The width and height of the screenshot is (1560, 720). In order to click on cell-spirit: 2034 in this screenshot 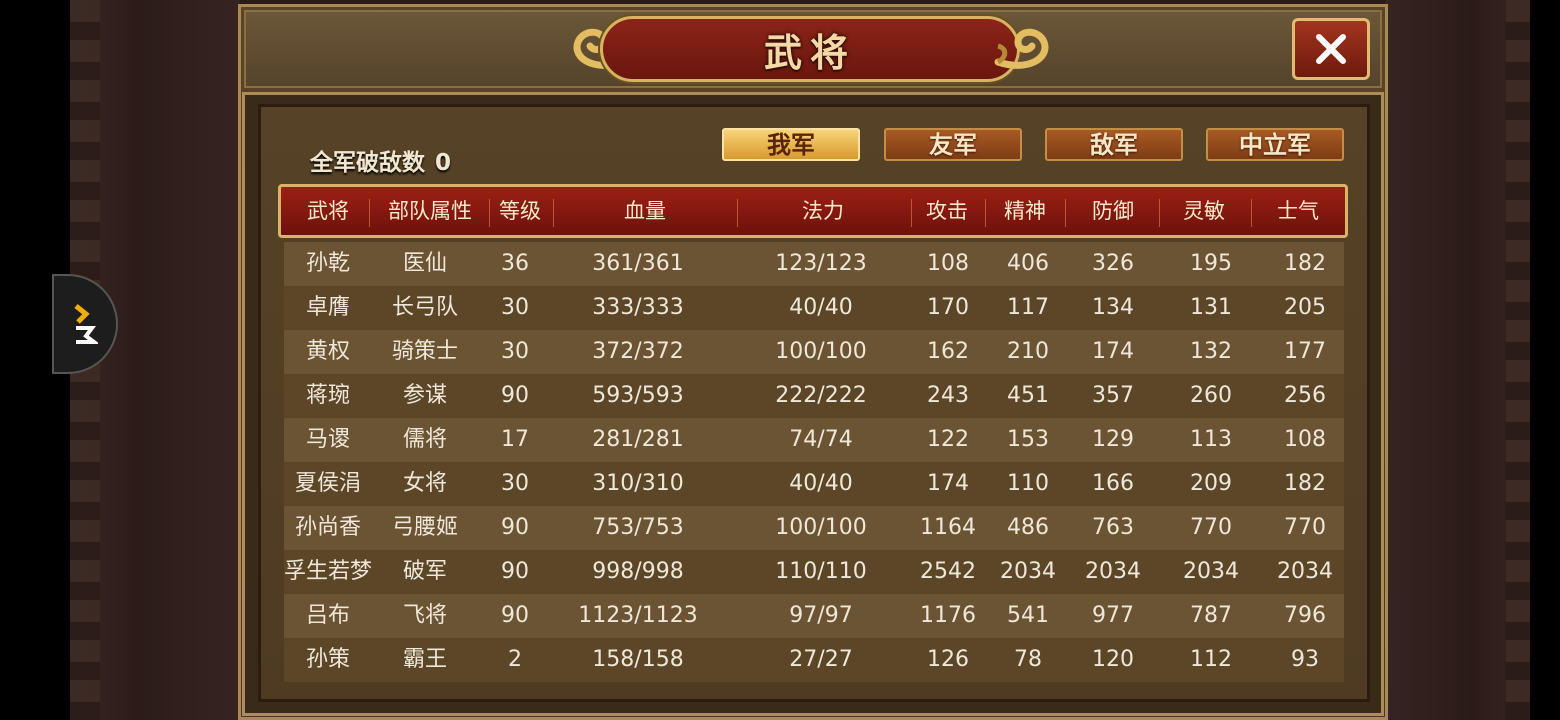, I will do `click(1028, 571)`.